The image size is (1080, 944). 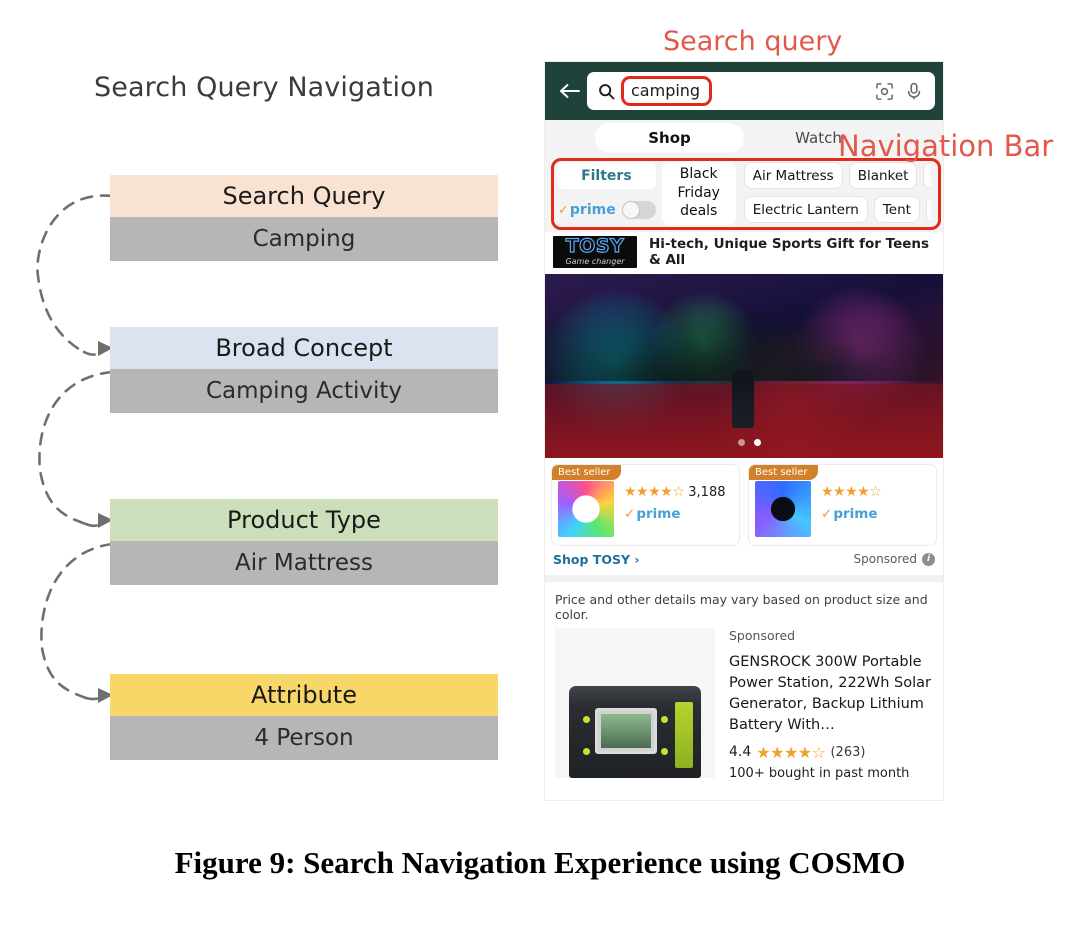 What do you see at coordinates (946, 146) in the screenshot?
I see `annotation-navigation-bar: Navigation Bar` at bounding box center [946, 146].